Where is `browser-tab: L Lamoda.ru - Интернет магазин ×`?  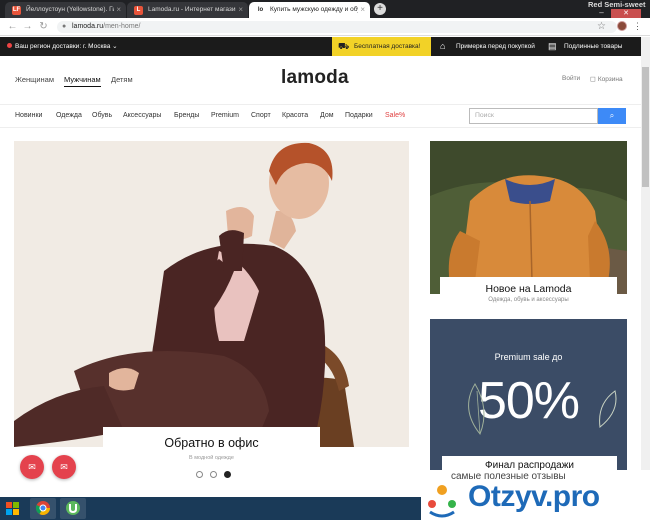
browser-tab: L Lamoda.ru - Интернет магазин × is located at coordinates (187, 10).